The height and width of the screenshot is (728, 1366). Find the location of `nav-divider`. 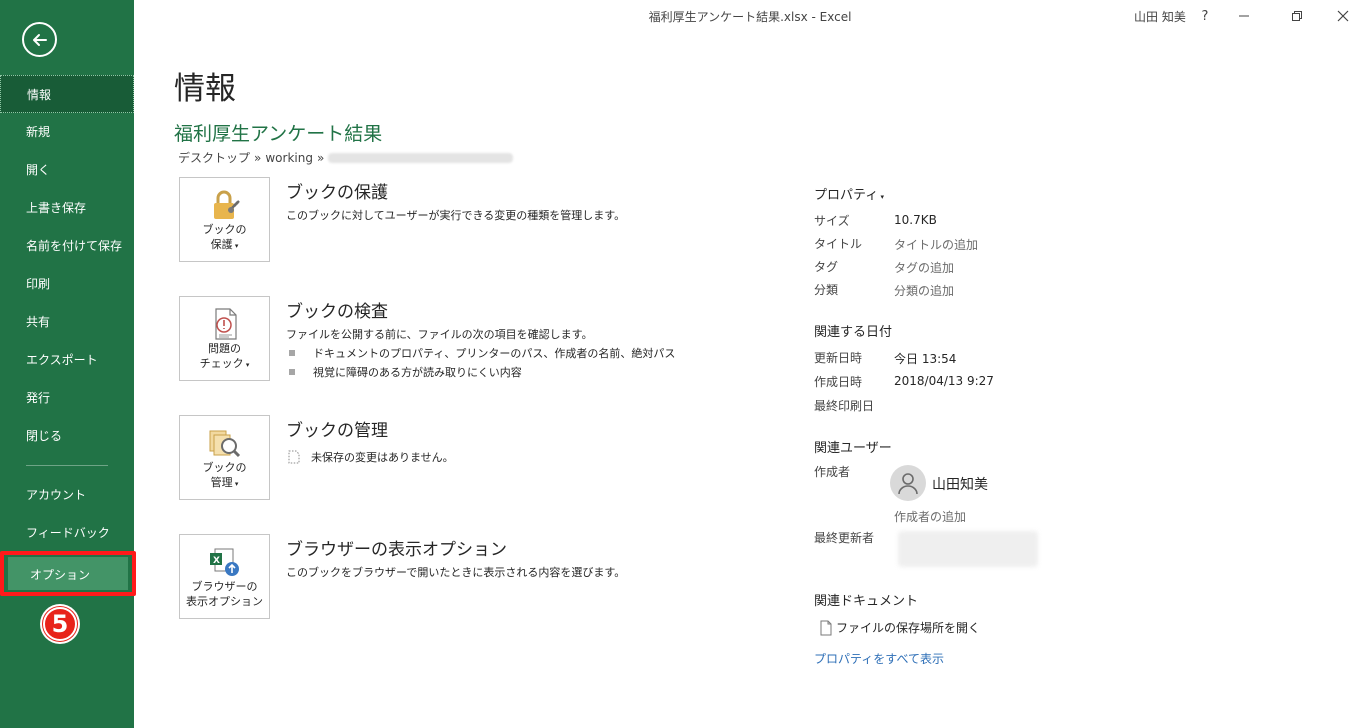

nav-divider is located at coordinates (67, 465).